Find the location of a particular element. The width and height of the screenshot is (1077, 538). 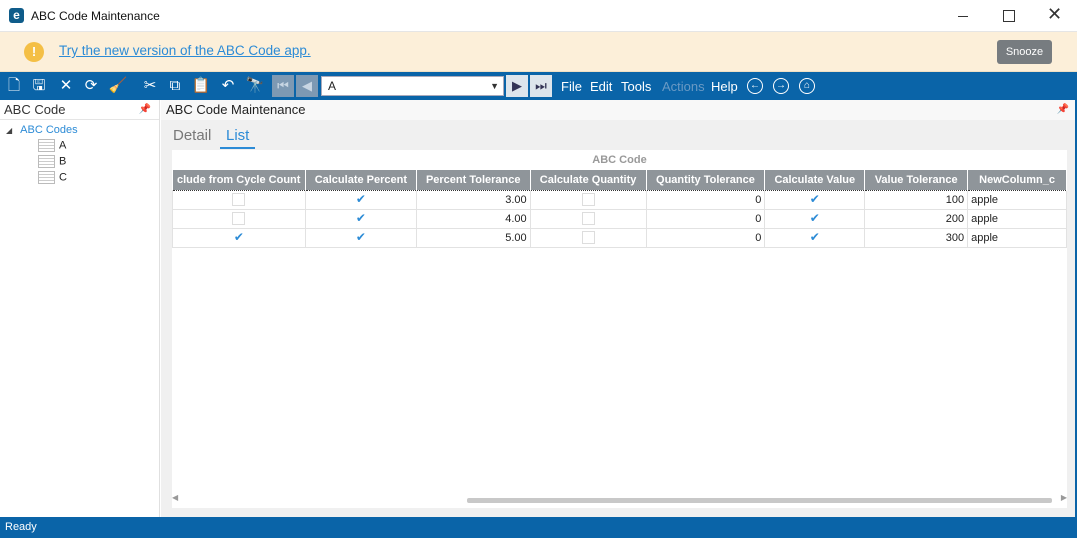

scroll-left-icon: ◀ is located at coordinates (175, 497).